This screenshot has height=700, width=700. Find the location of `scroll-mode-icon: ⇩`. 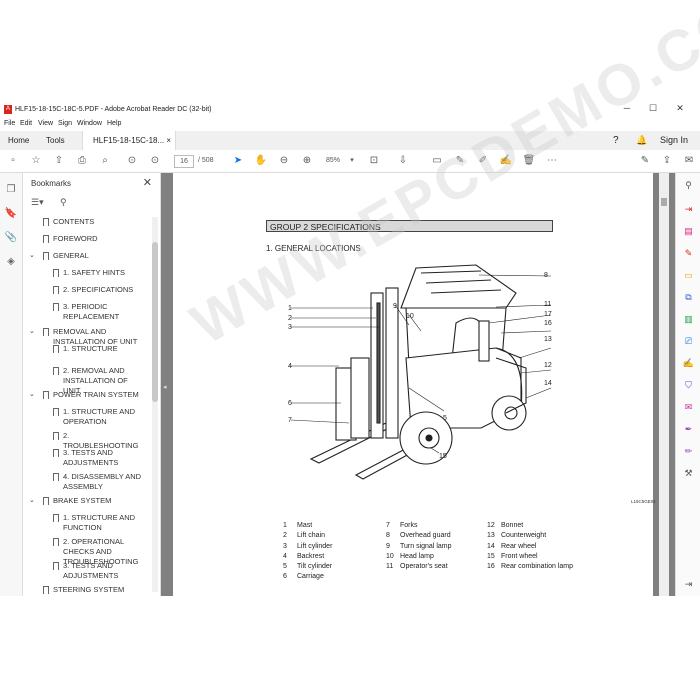

scroll-mode-icon: ⇩ is located at coordinates (403, 161).